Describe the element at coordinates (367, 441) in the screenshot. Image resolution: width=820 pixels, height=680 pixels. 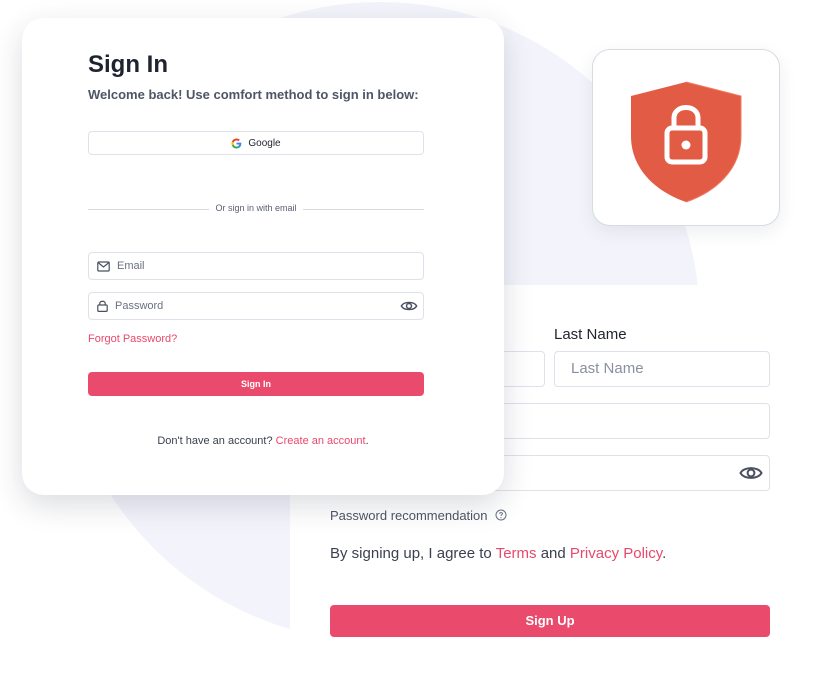
I see `account-prompt-suffix: .` at that location.